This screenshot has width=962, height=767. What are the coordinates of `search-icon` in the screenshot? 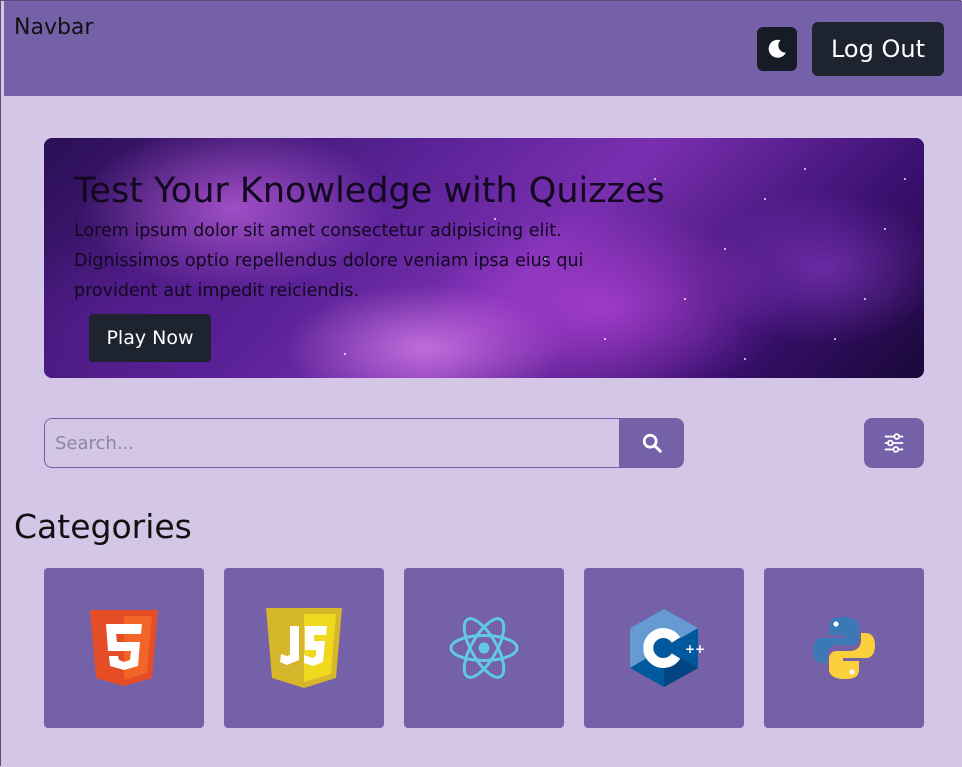 It's located at (652, 443).